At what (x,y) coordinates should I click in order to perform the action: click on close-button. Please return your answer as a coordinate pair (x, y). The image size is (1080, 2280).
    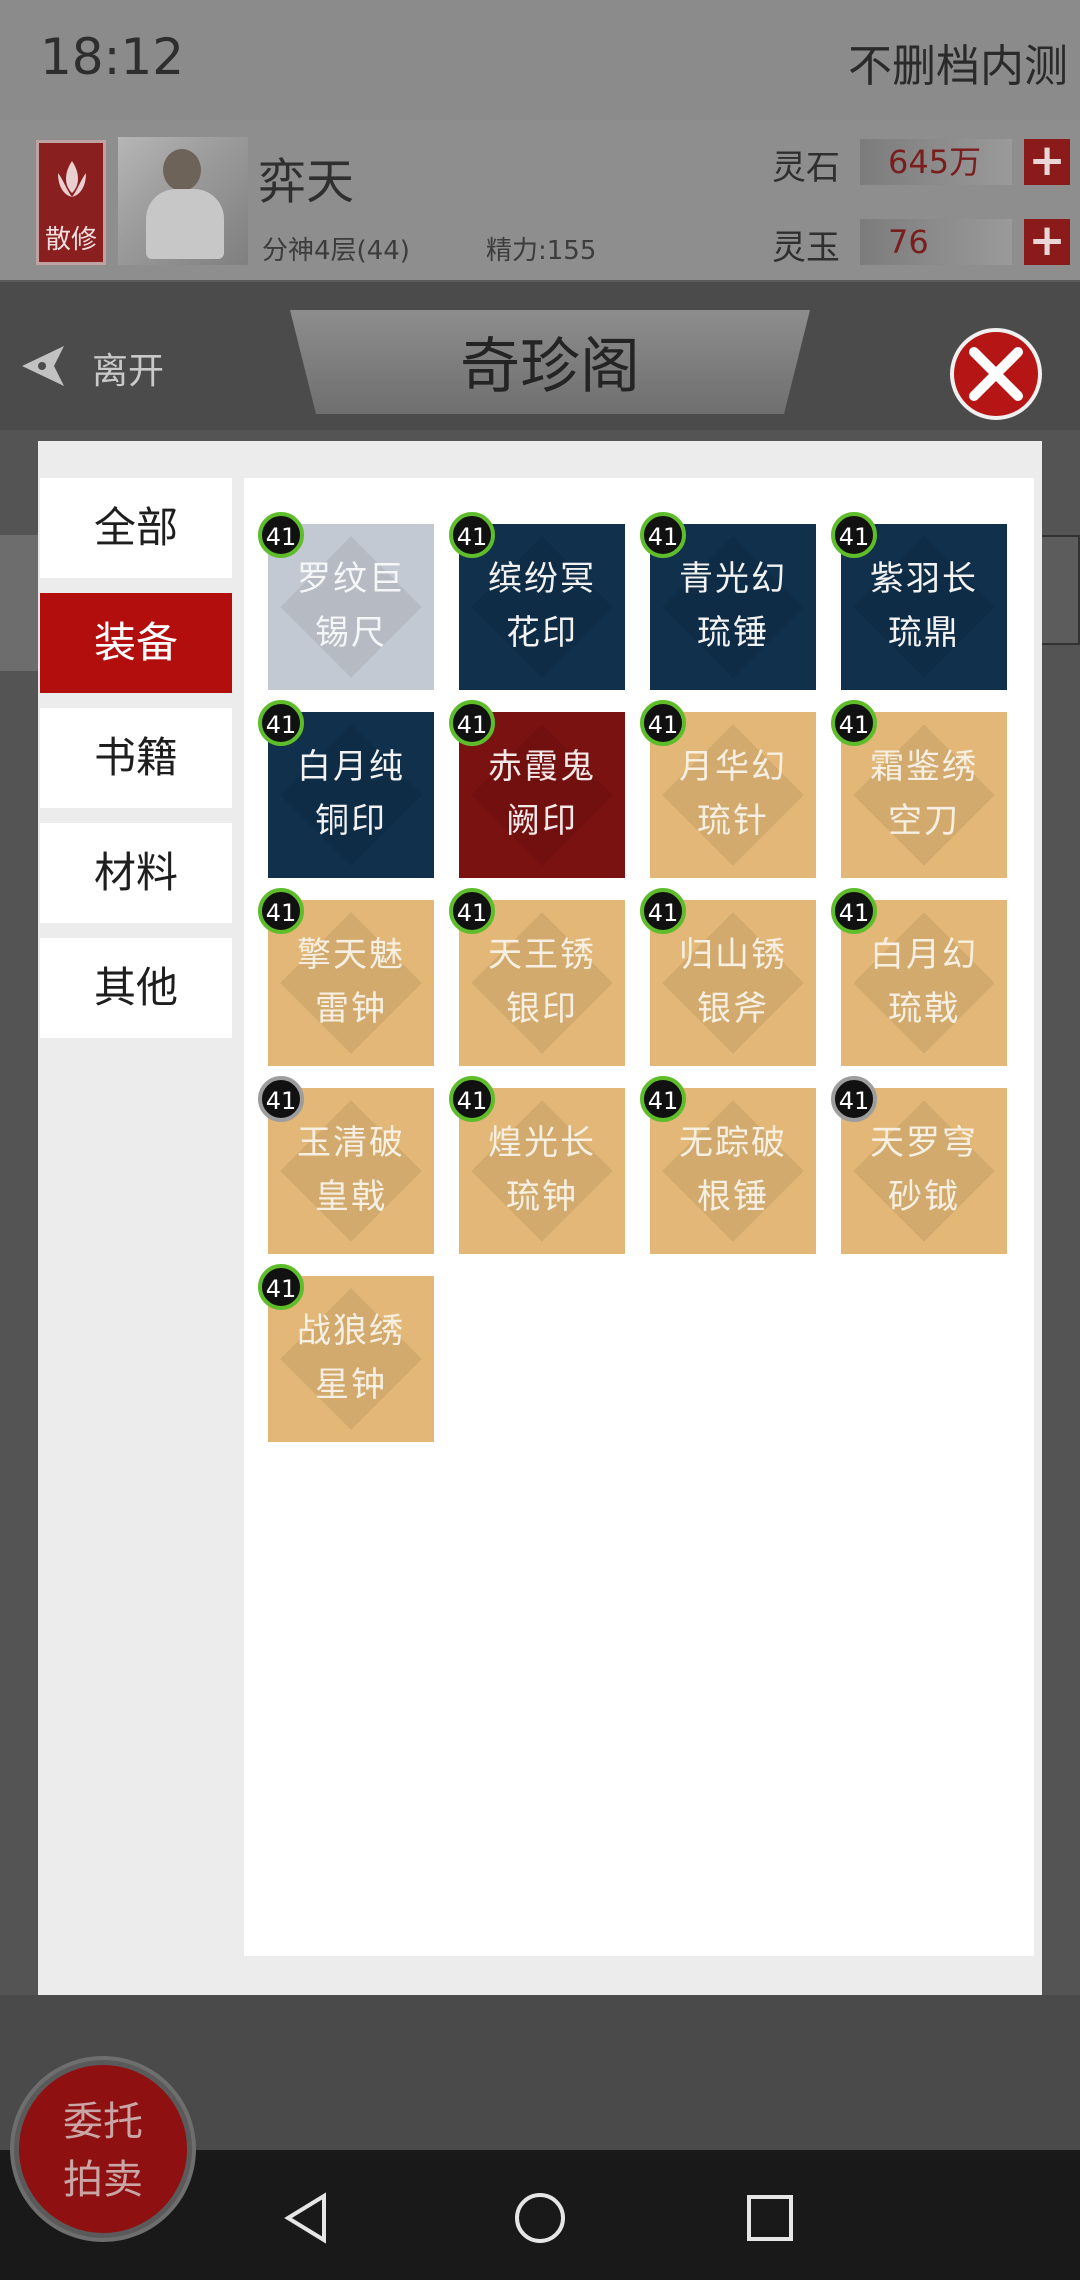
    Looking at the image, I should click on (996, 374).